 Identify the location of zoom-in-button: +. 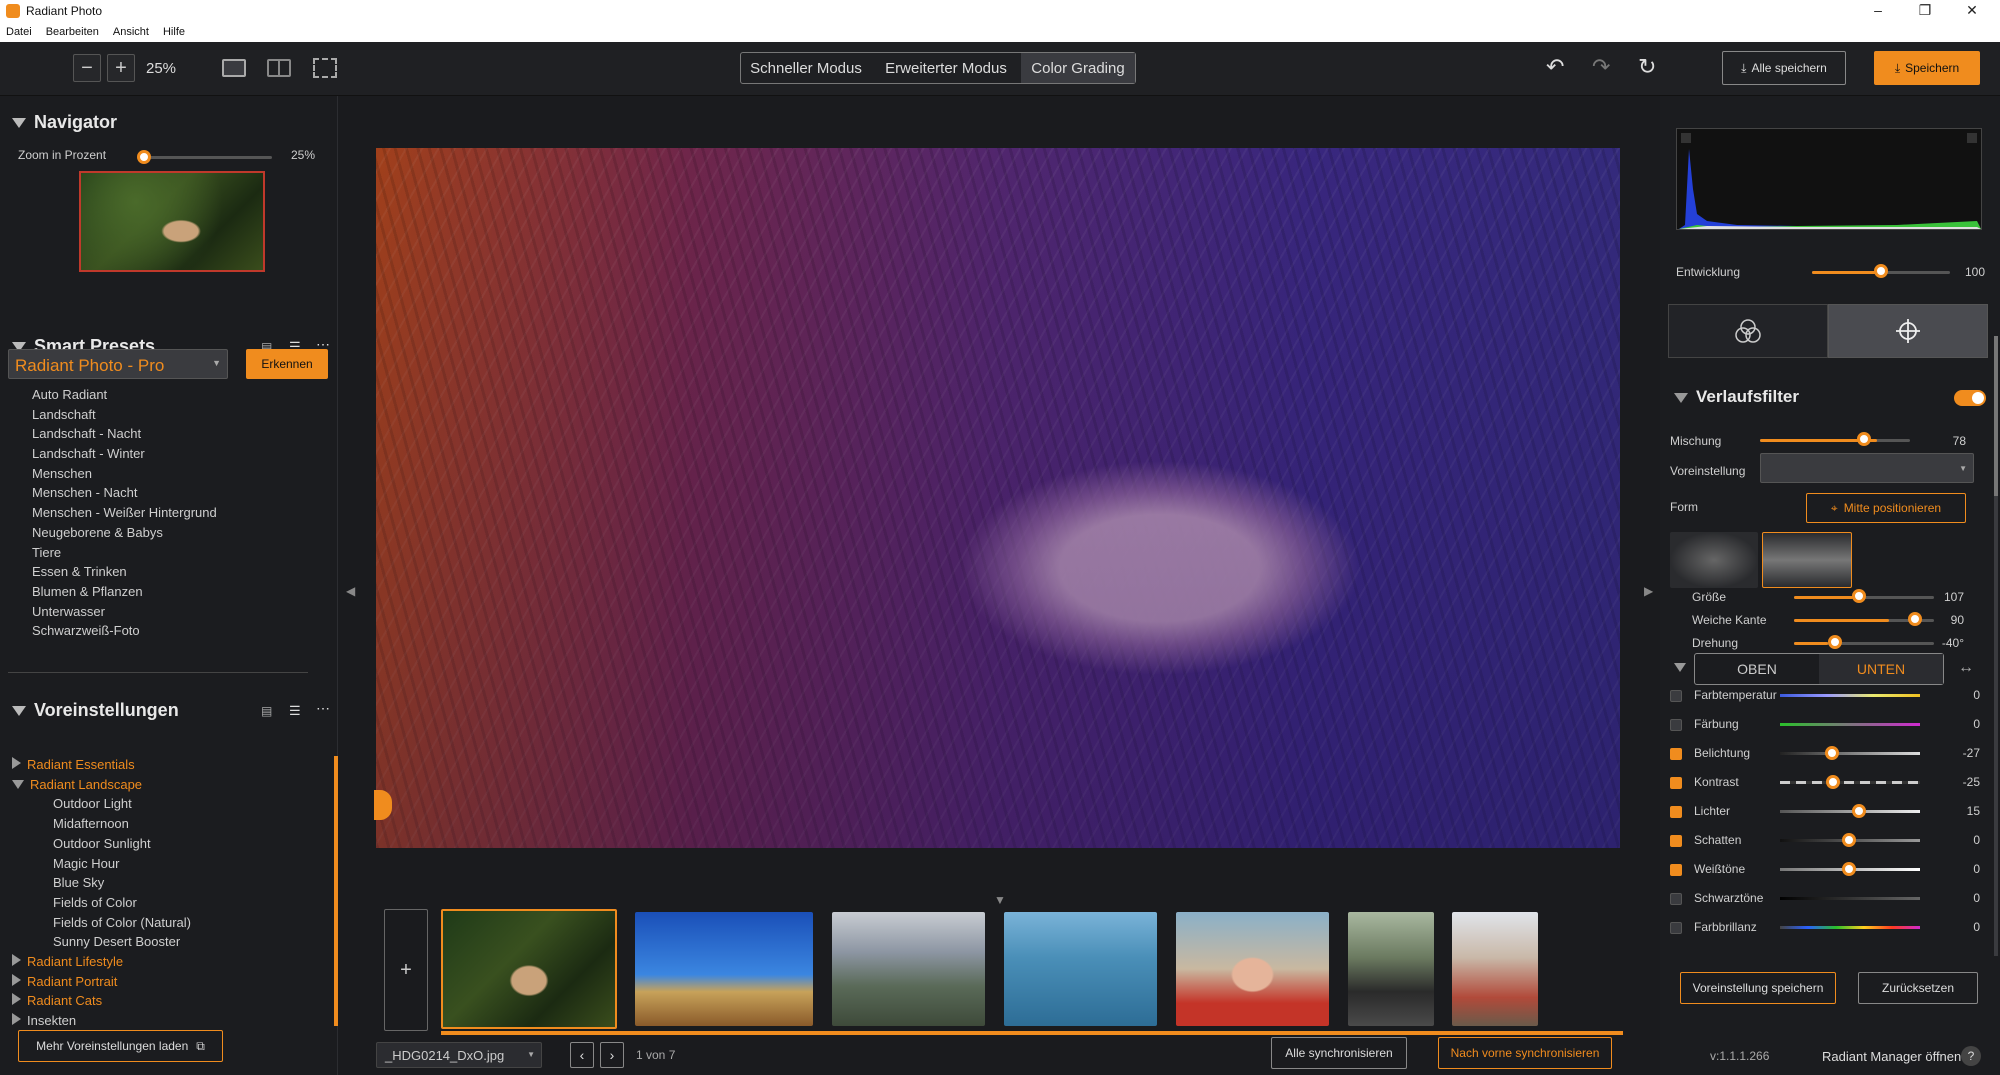
(121, 68).